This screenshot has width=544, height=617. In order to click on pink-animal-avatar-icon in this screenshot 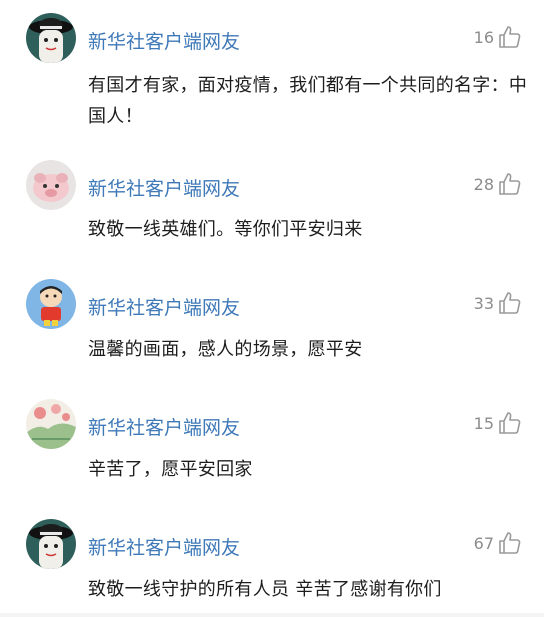, I will do `click(51, 185)`.